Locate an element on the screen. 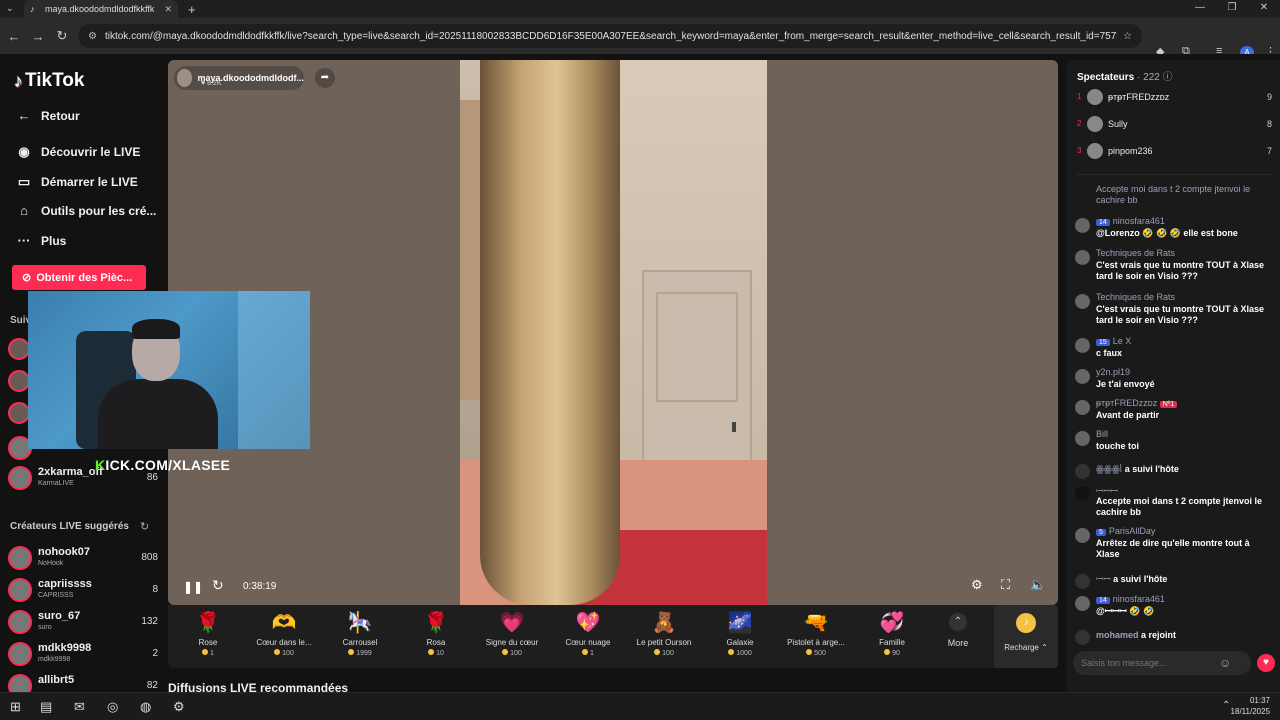 This screenshot has height=720, width=1280. more-gifts-button: ⌃ More is located at coordinates (958, 630).